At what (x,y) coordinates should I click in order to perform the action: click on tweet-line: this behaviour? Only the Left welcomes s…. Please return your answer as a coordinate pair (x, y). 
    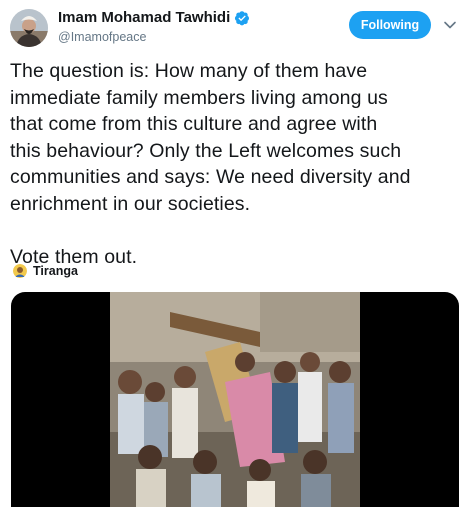
    Looking at the image, I should click on (206, 150).